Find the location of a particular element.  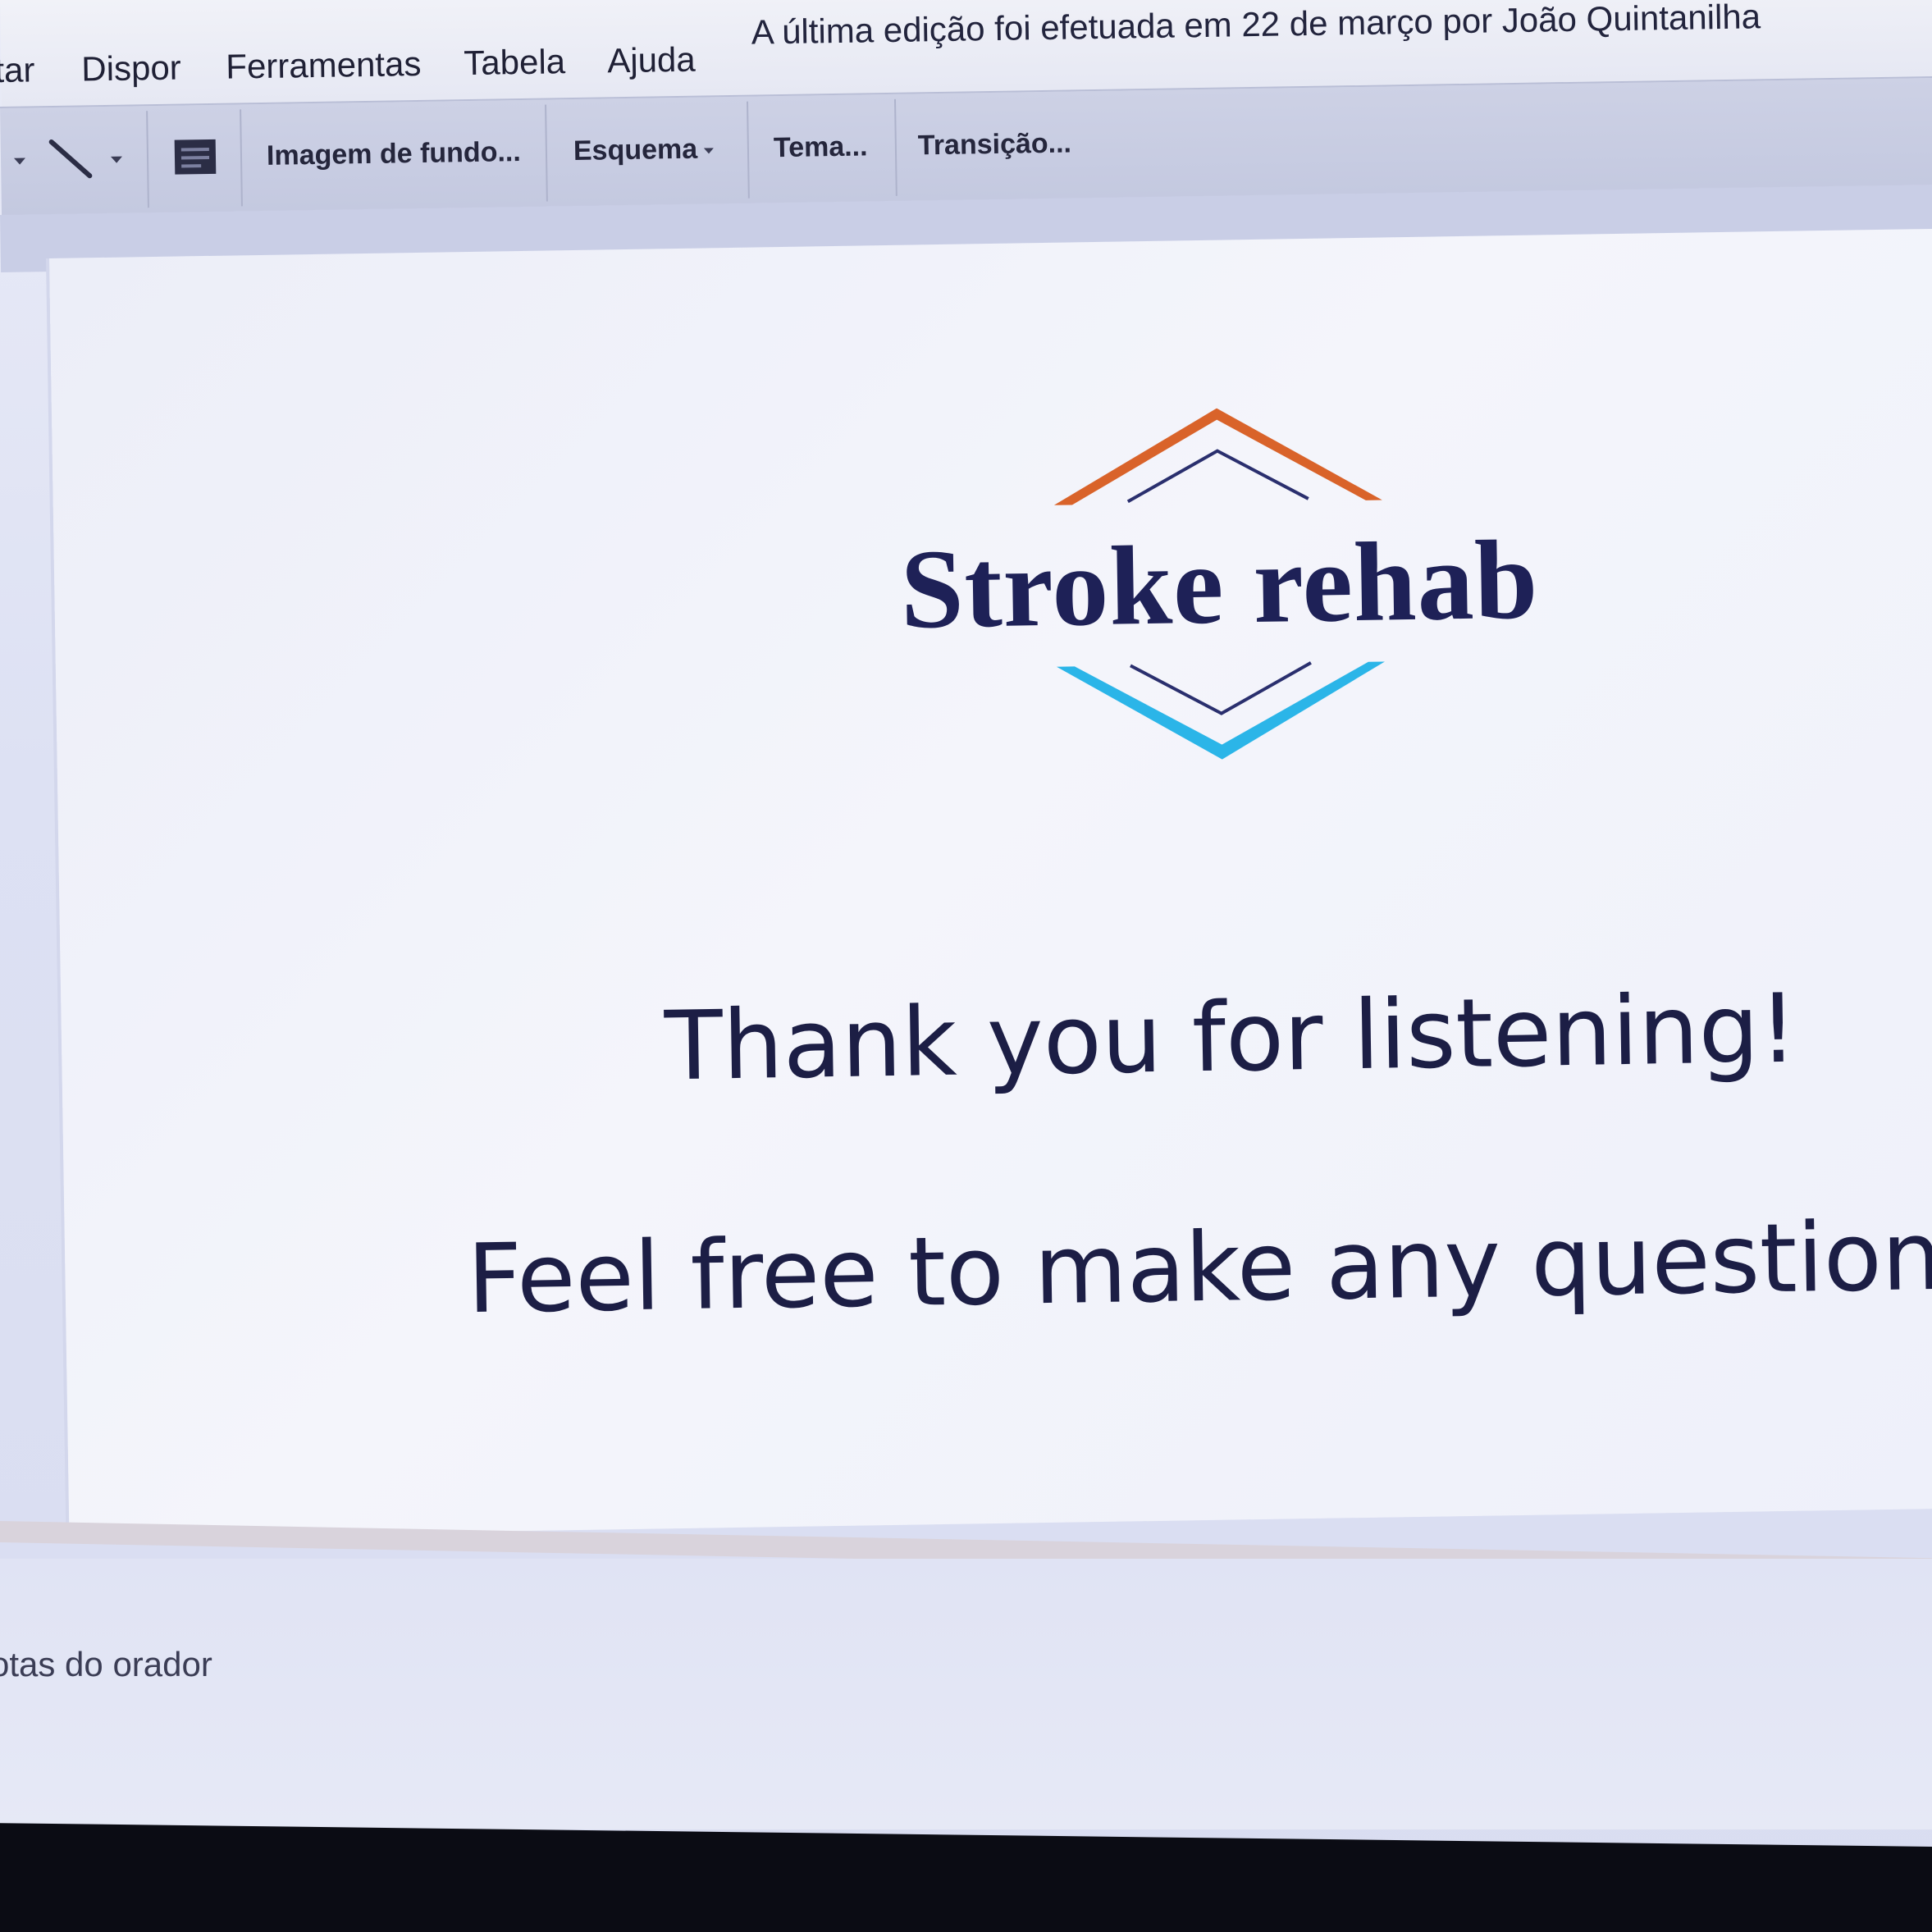

menu-item-ajuda: Ajuda is located at coordinates (652, 60).